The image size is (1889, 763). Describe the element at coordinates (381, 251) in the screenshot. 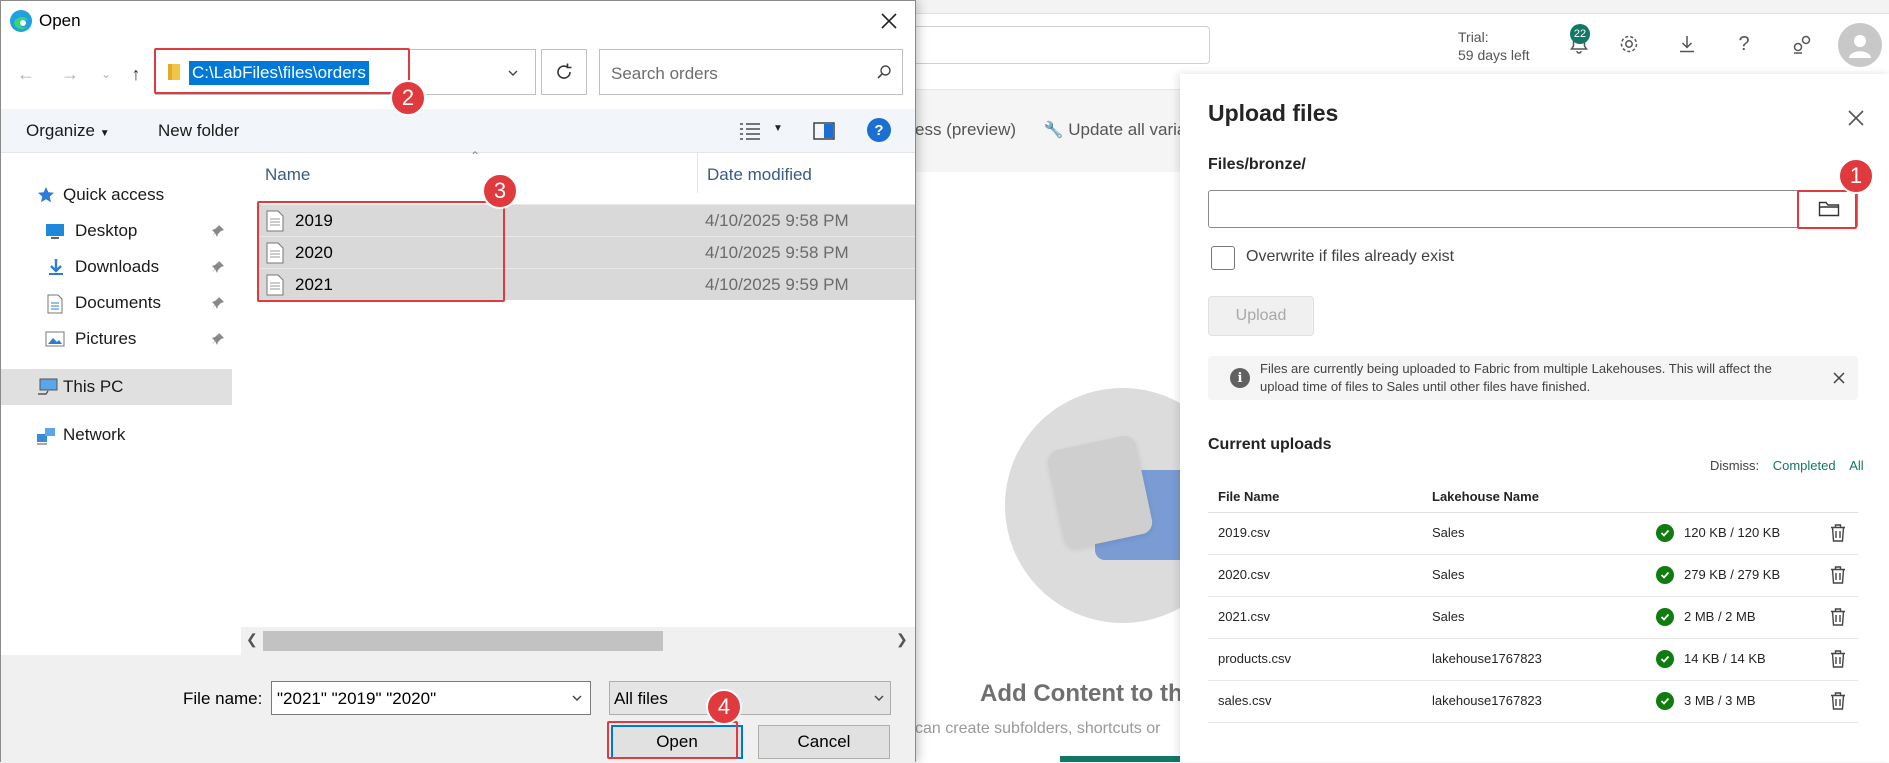

I see `step-3-highlight` at that location.